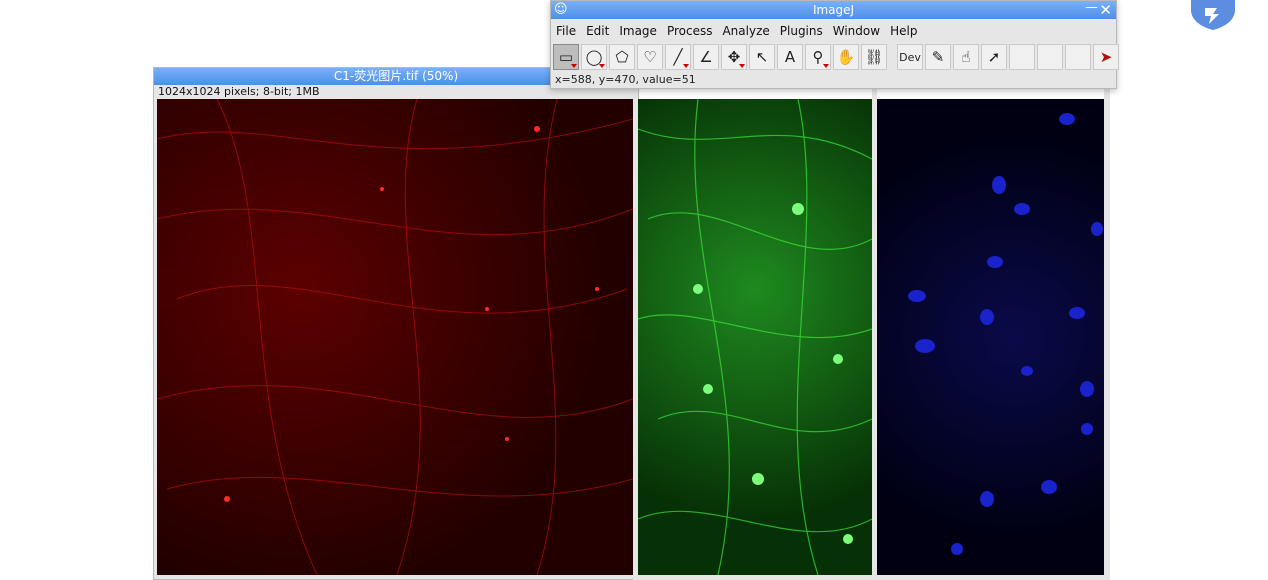  What do you see at coordinates (566, 31) in the screenshot?
I see `menu-file: File` at bounding box center [566, 31].